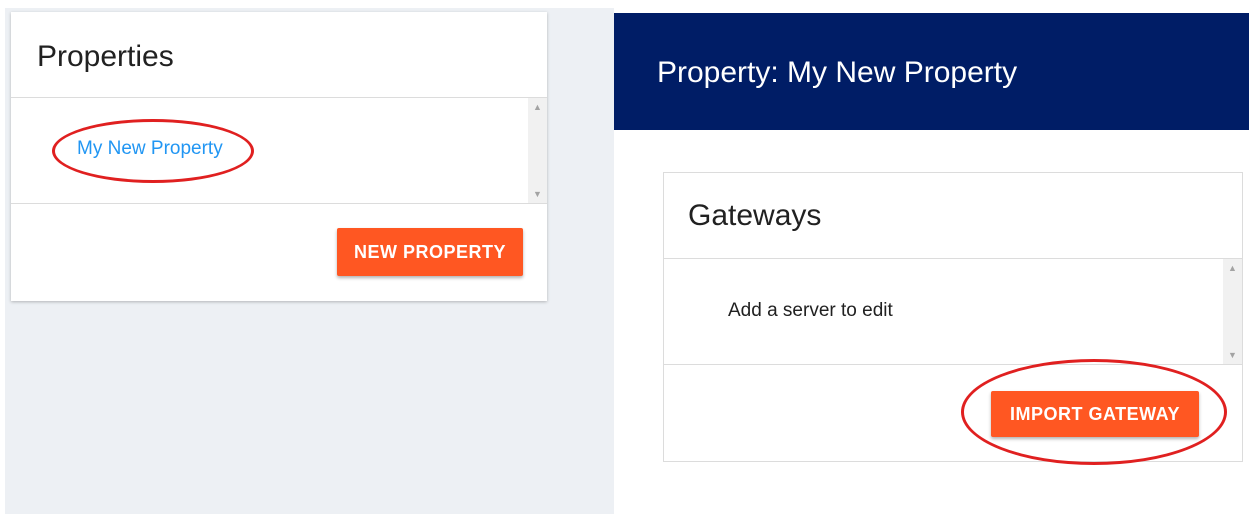 Image resolution: width=1249 pixels, height=514 pixels. What do you see at coordinates (307, 4) in the screenshot?
I see `top-edge-strip` at bounding box center [307, 4].